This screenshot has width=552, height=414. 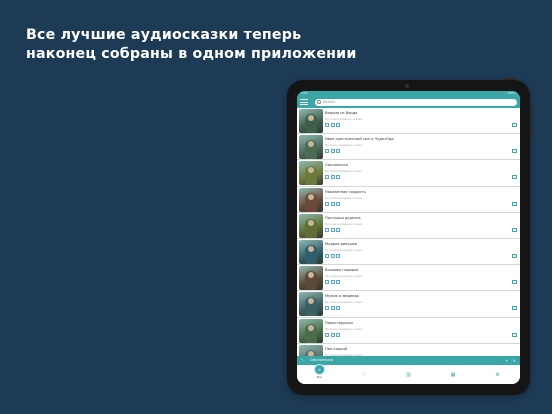 I want to click on tab-library: ▥, so click(x=408, y=375).